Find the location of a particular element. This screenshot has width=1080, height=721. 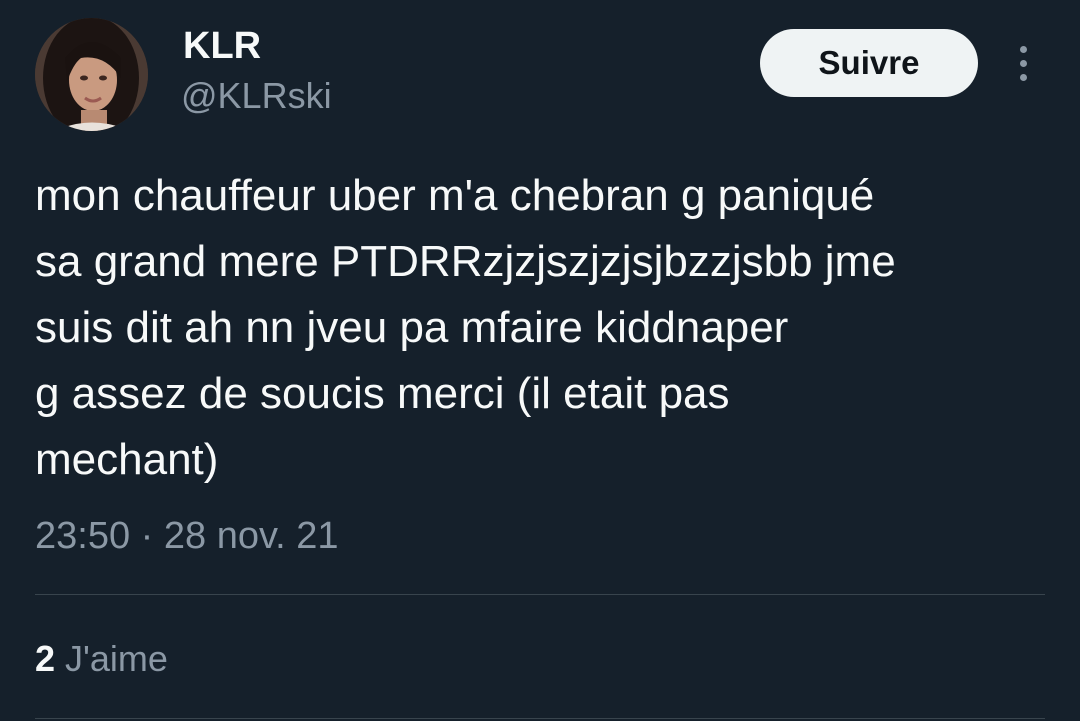

user-handle: @KLRski is located at coordinates (256, 96).